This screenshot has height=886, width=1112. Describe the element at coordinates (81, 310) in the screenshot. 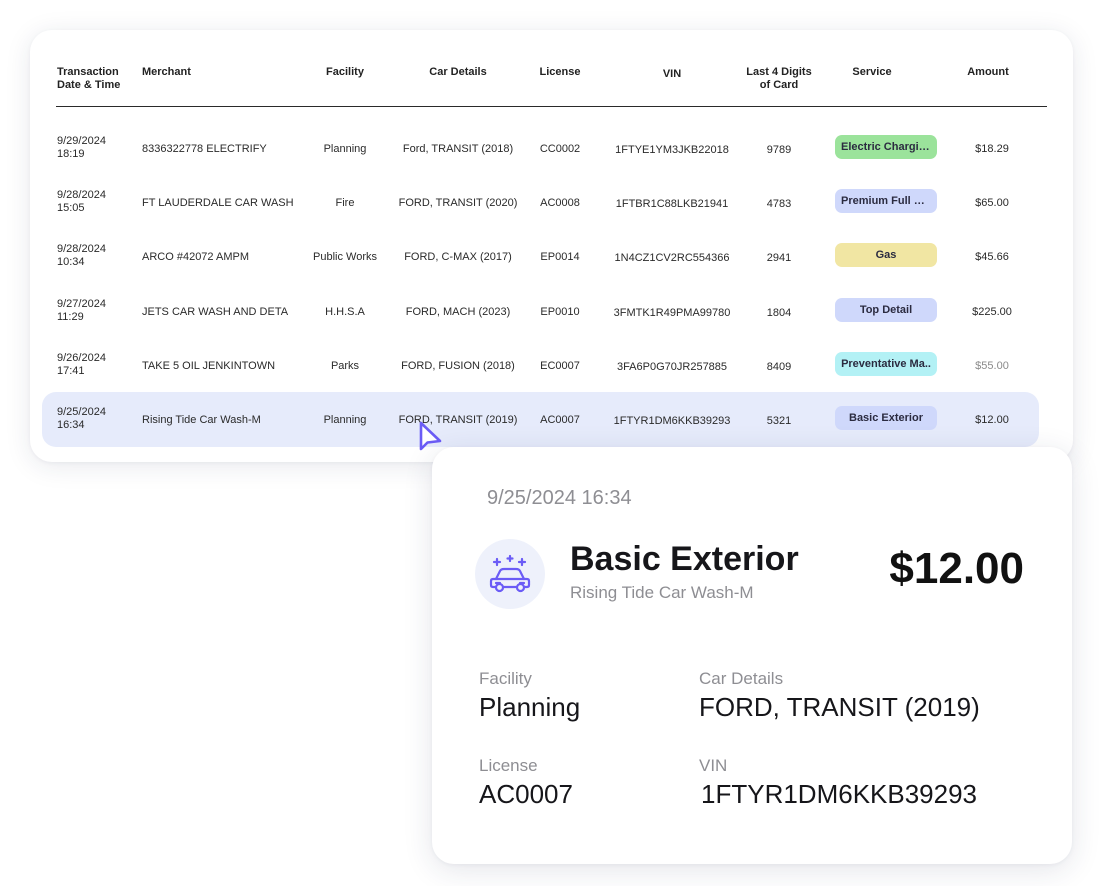

I see `cell-date: 9/27/2024 11:29` at that location.